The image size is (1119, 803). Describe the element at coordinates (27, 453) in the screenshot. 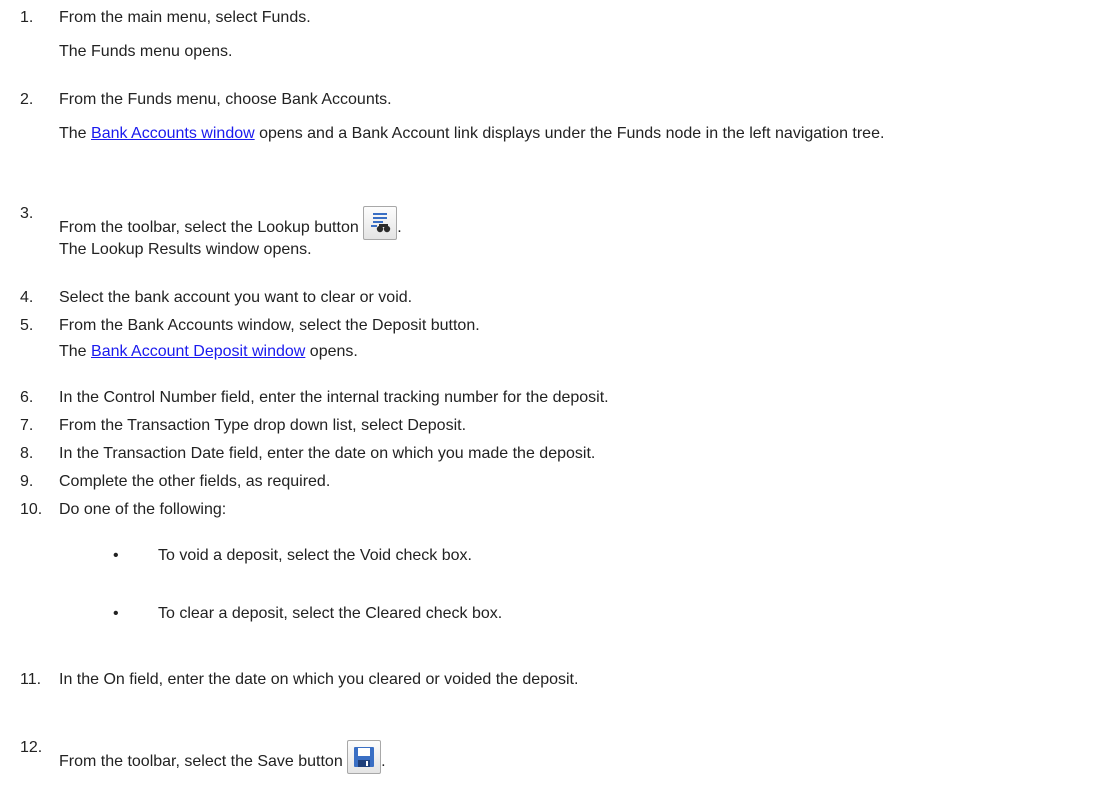

I see `step-number: 8.` at that location.